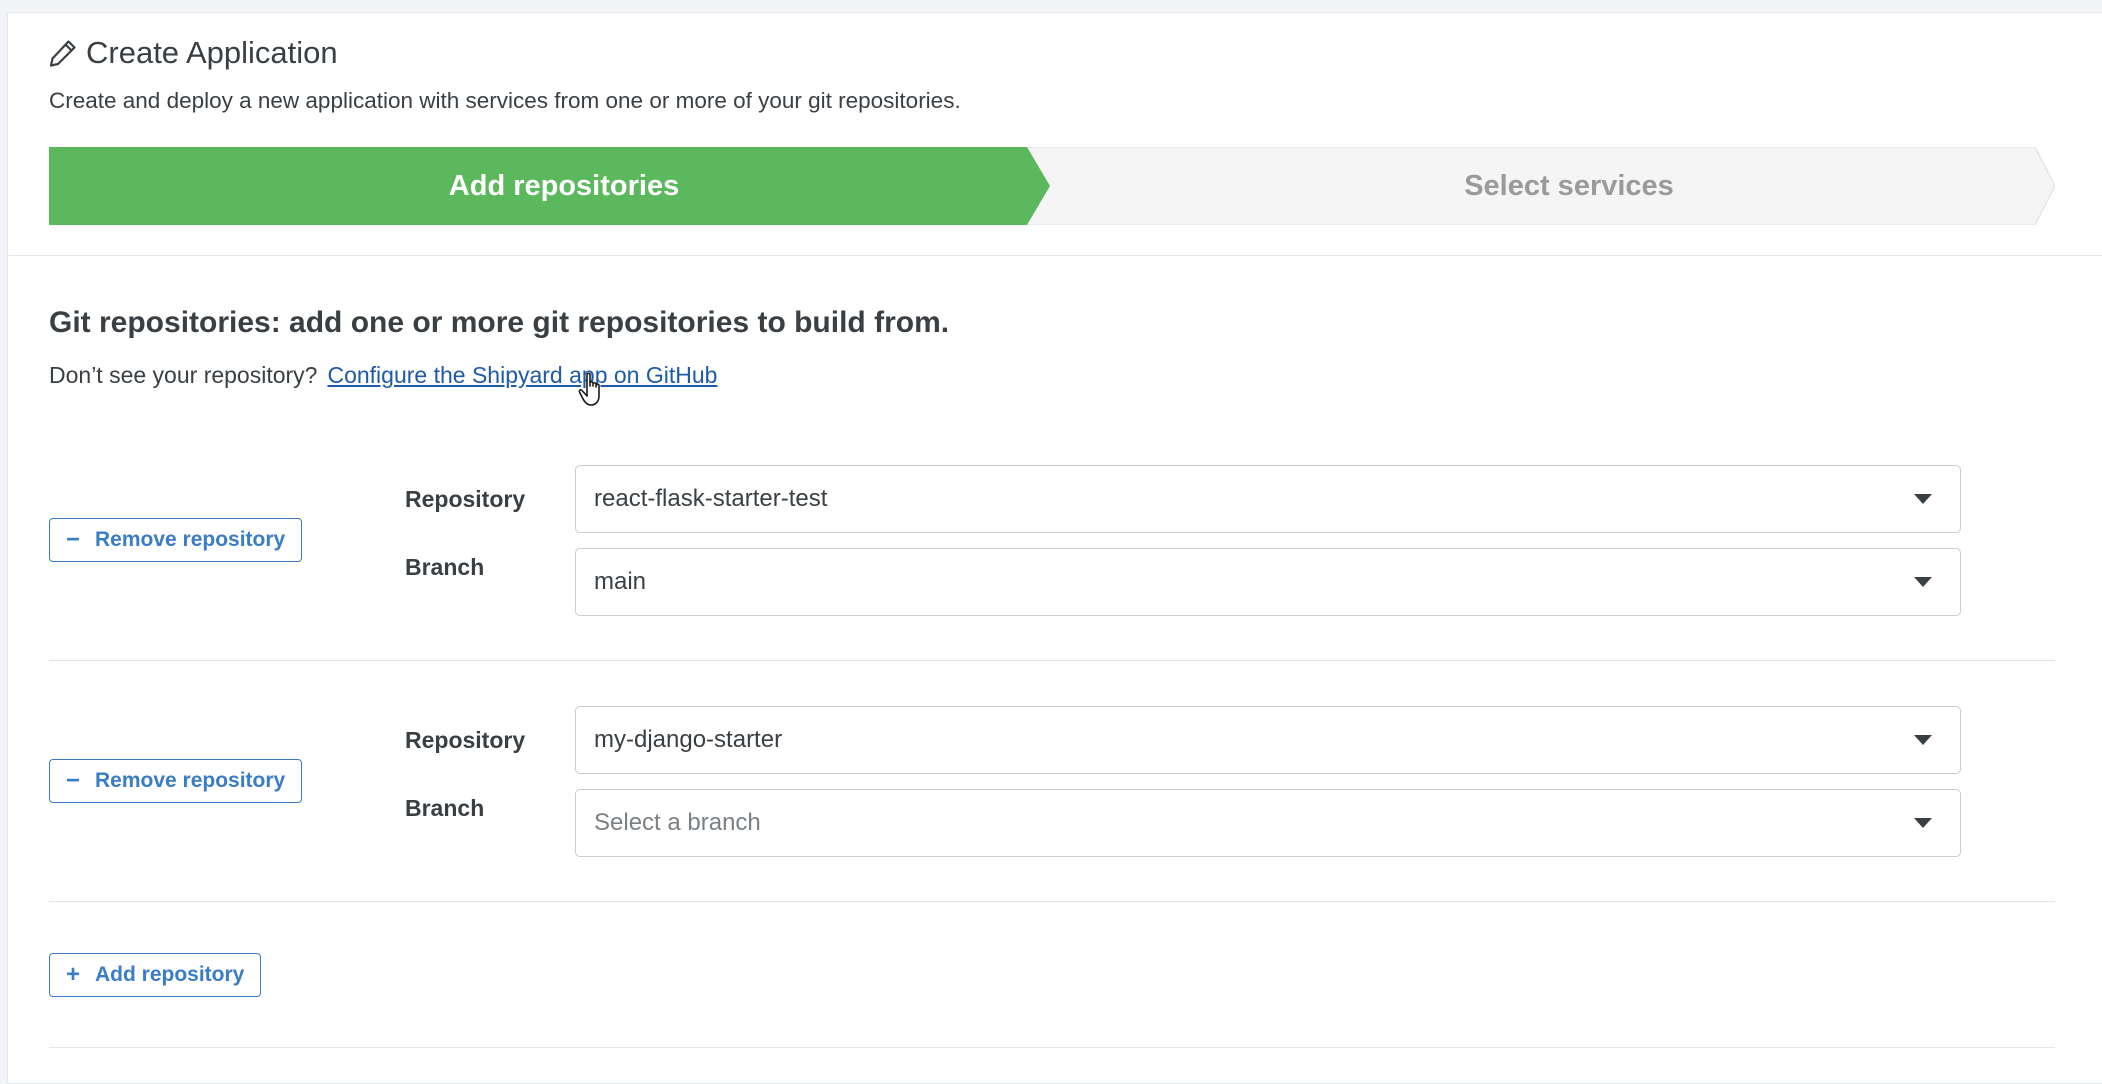 The width and height of the screenshot is (2102, 1084). Describe the element at coordinates (1268, 499) in the screenshot. I see `repository-select: react-flask-starter-test` at that location.